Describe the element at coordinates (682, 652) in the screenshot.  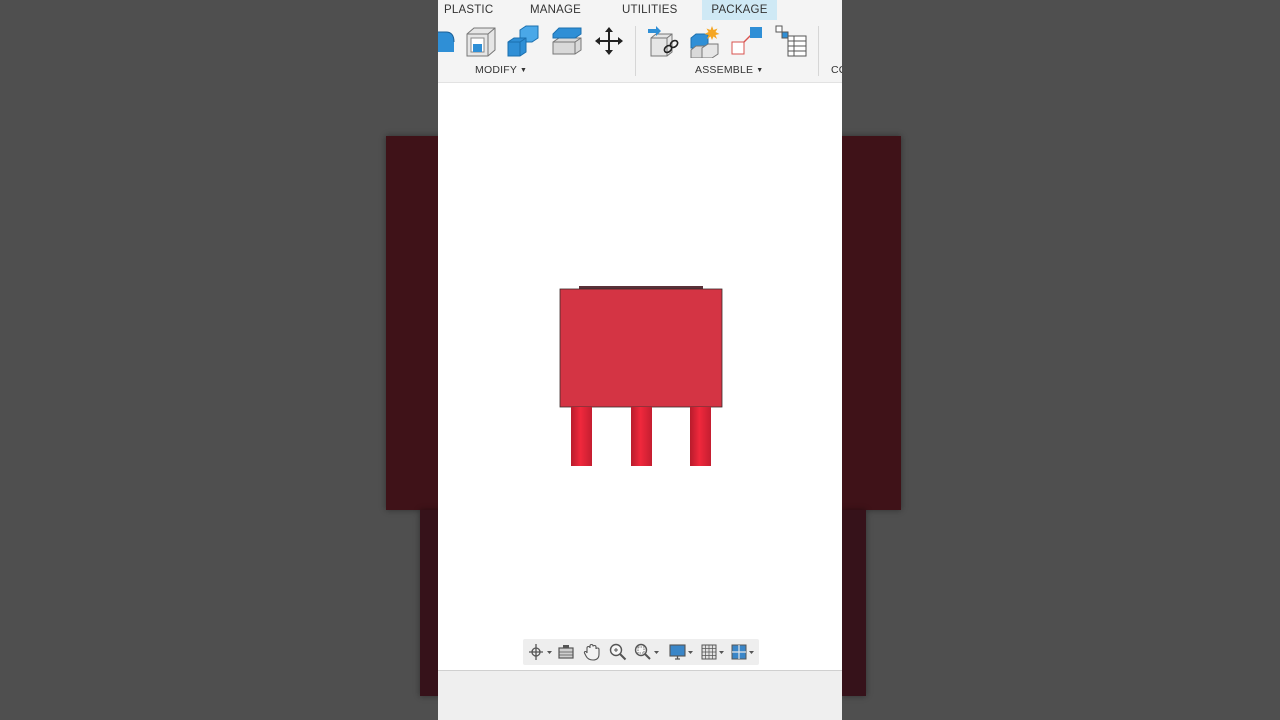
I see `display-settings-icon` at that location.